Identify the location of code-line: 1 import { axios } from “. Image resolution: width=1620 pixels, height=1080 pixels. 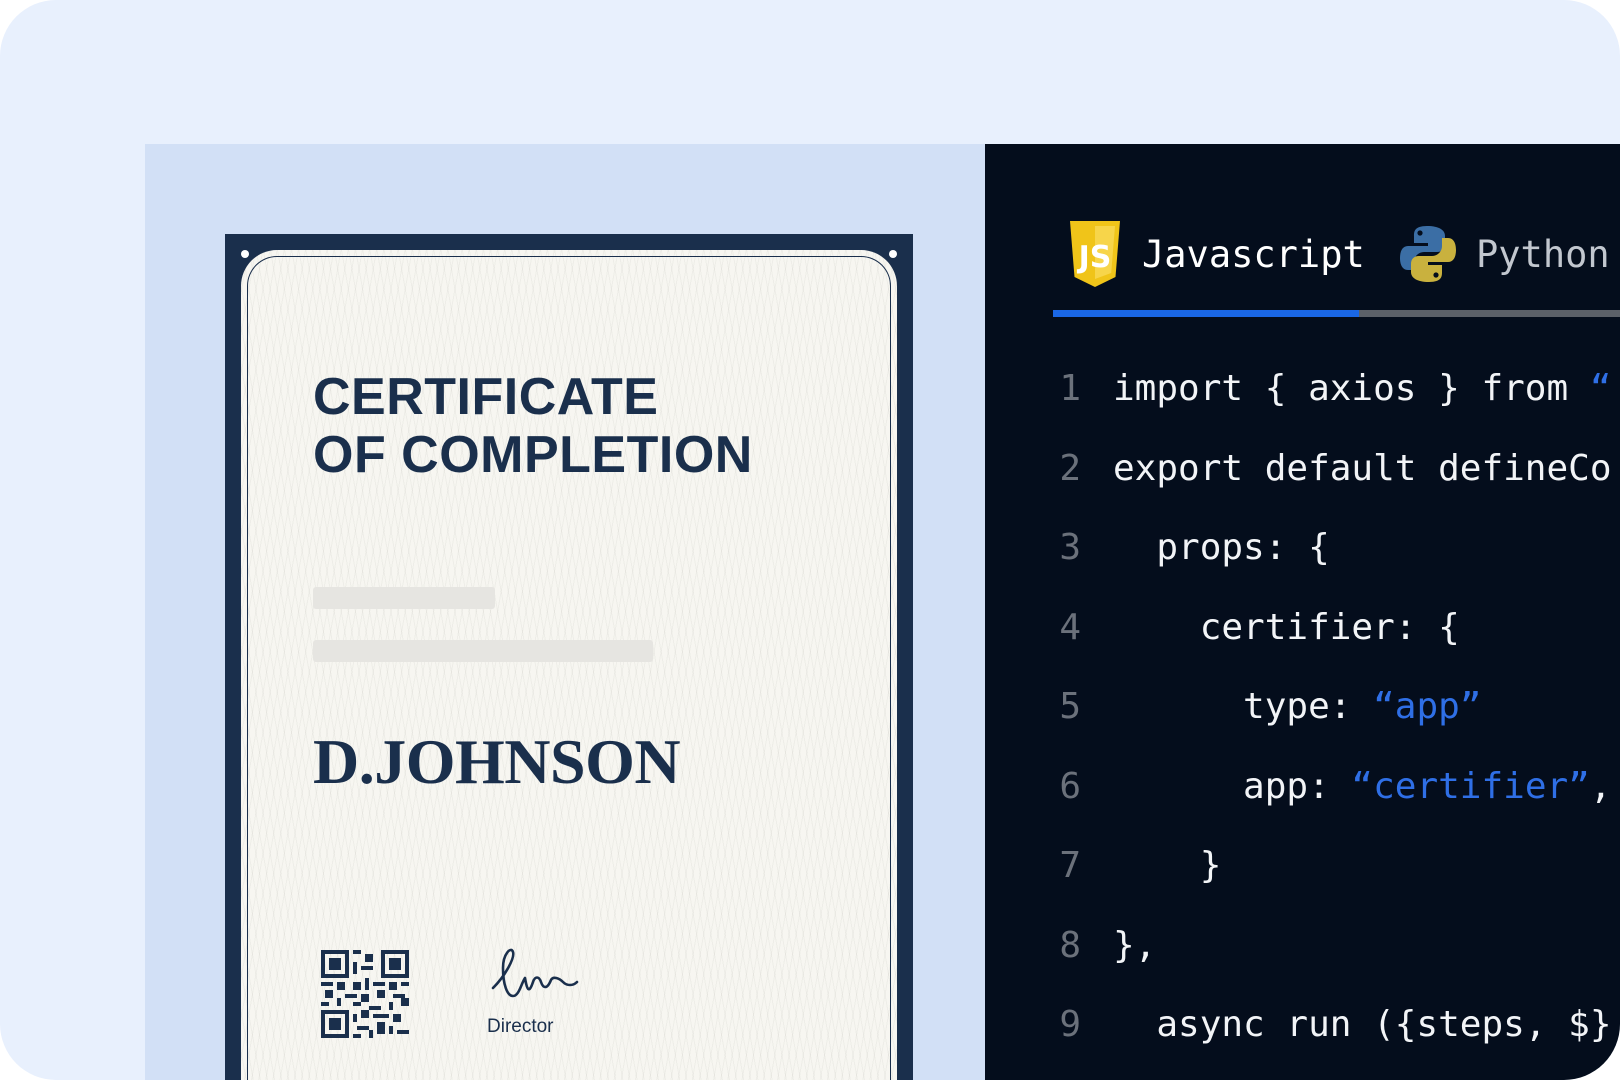
(1298, 389).